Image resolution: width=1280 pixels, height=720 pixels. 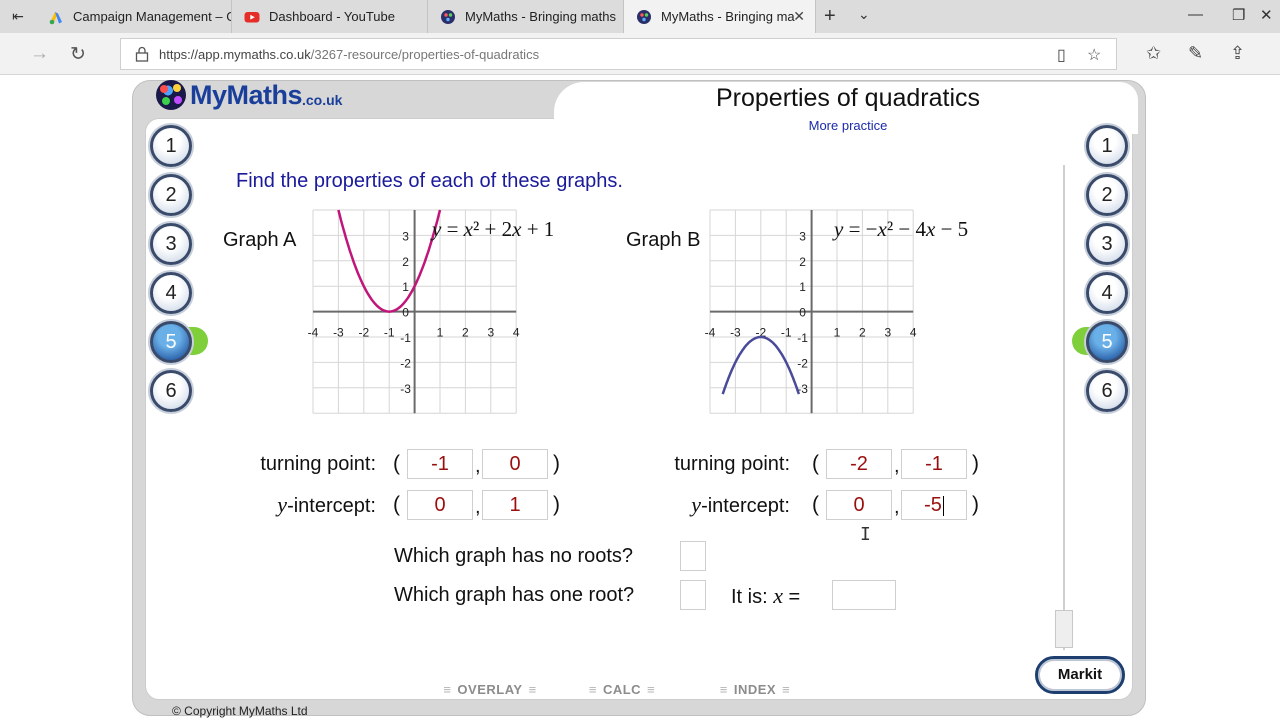 I want to click on it-is-label: It is: x =, so click(x=765, y=596).